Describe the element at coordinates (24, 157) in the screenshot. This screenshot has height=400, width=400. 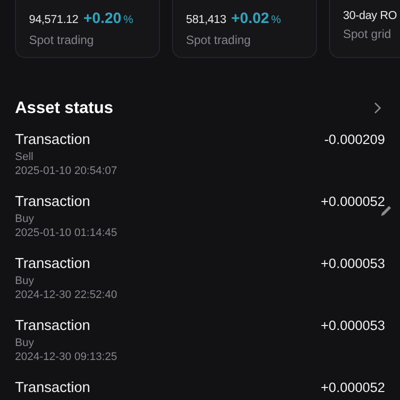
I see `transaction-type: Sell` at that location.